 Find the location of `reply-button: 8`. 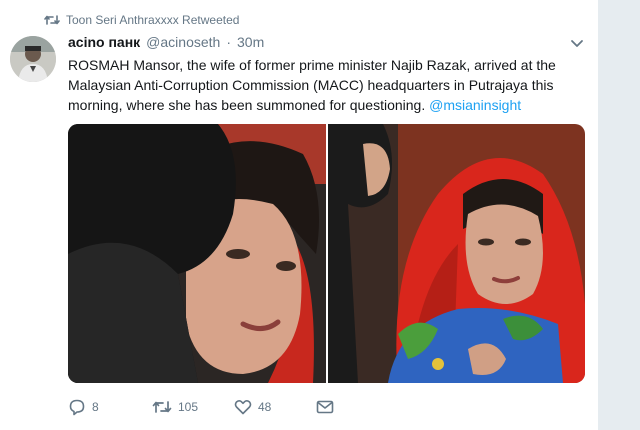

reply-button: 8 is located at coordinates (110, 407).